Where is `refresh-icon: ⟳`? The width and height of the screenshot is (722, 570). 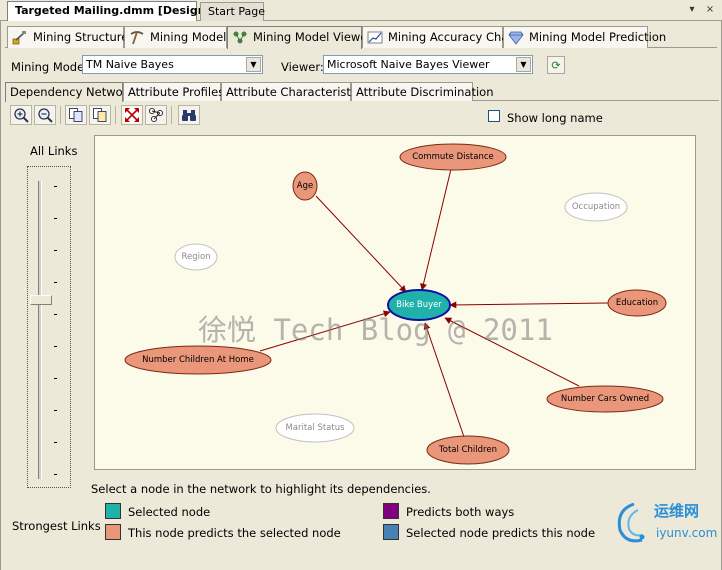 refresh-icon: ⟳ is located at coordinates (556, 65).